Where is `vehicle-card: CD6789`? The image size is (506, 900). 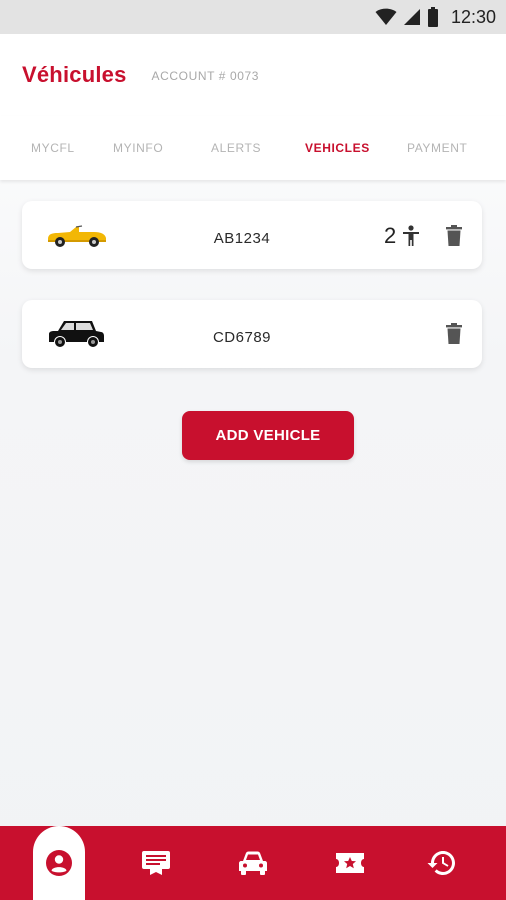
vehicle-card: CD6789 is located at coordinates (252, 334).